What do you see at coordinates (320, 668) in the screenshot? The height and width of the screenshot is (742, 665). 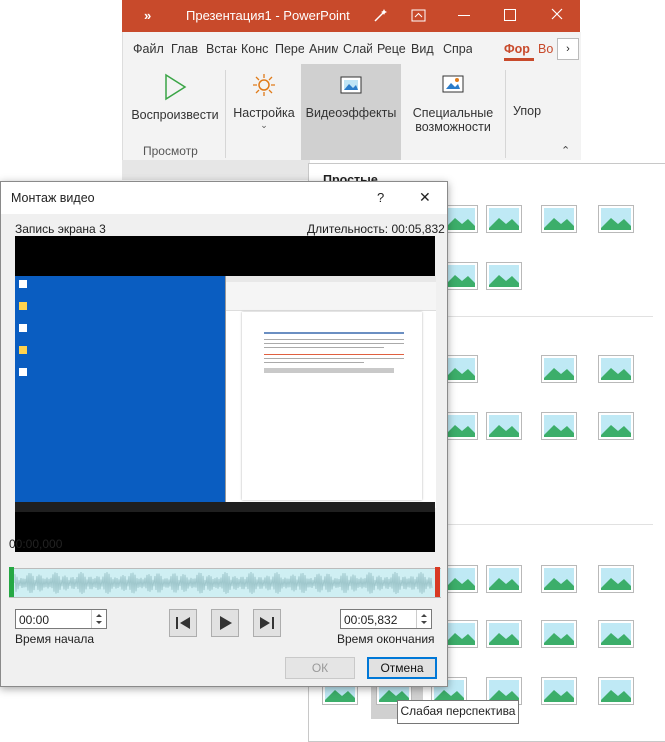 I see `ok-button: ОК` at bounding box center [320, 668].